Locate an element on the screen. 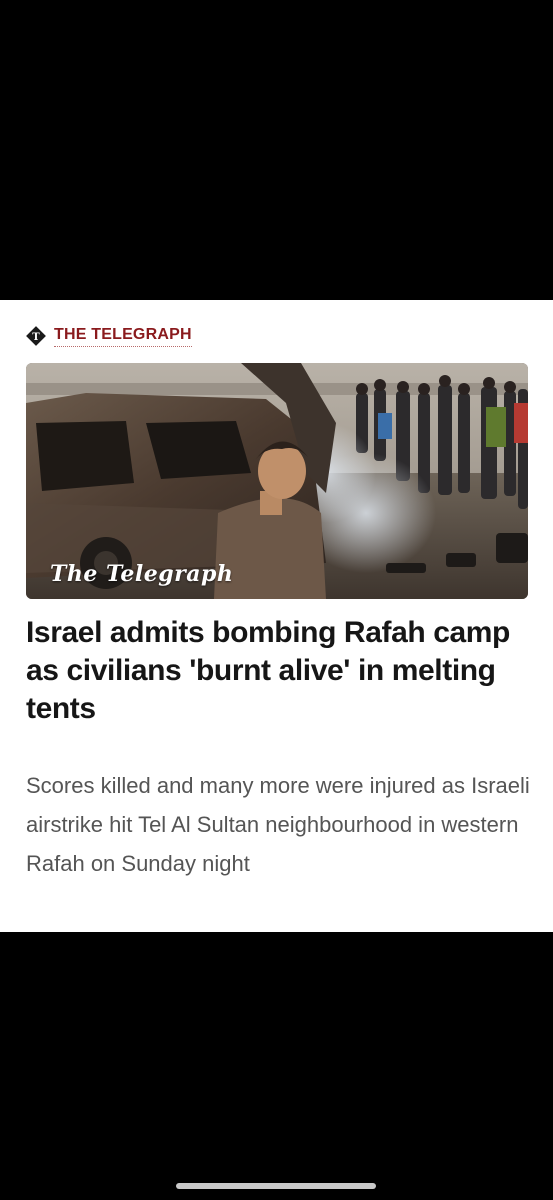 Image resolution: width=553 pixels, height=1200 pixels. telegraph-diamond-logo-icon: T is located at coordinates (36, 336).